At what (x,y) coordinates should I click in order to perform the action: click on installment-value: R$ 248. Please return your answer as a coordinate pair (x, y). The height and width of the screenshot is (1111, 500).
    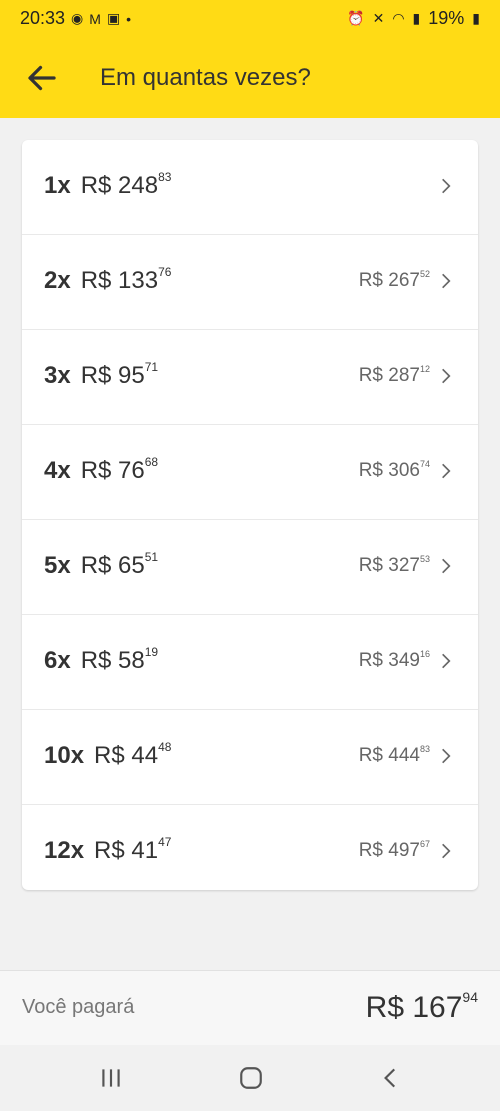
    Looking at the image, I should click on (119, 185).